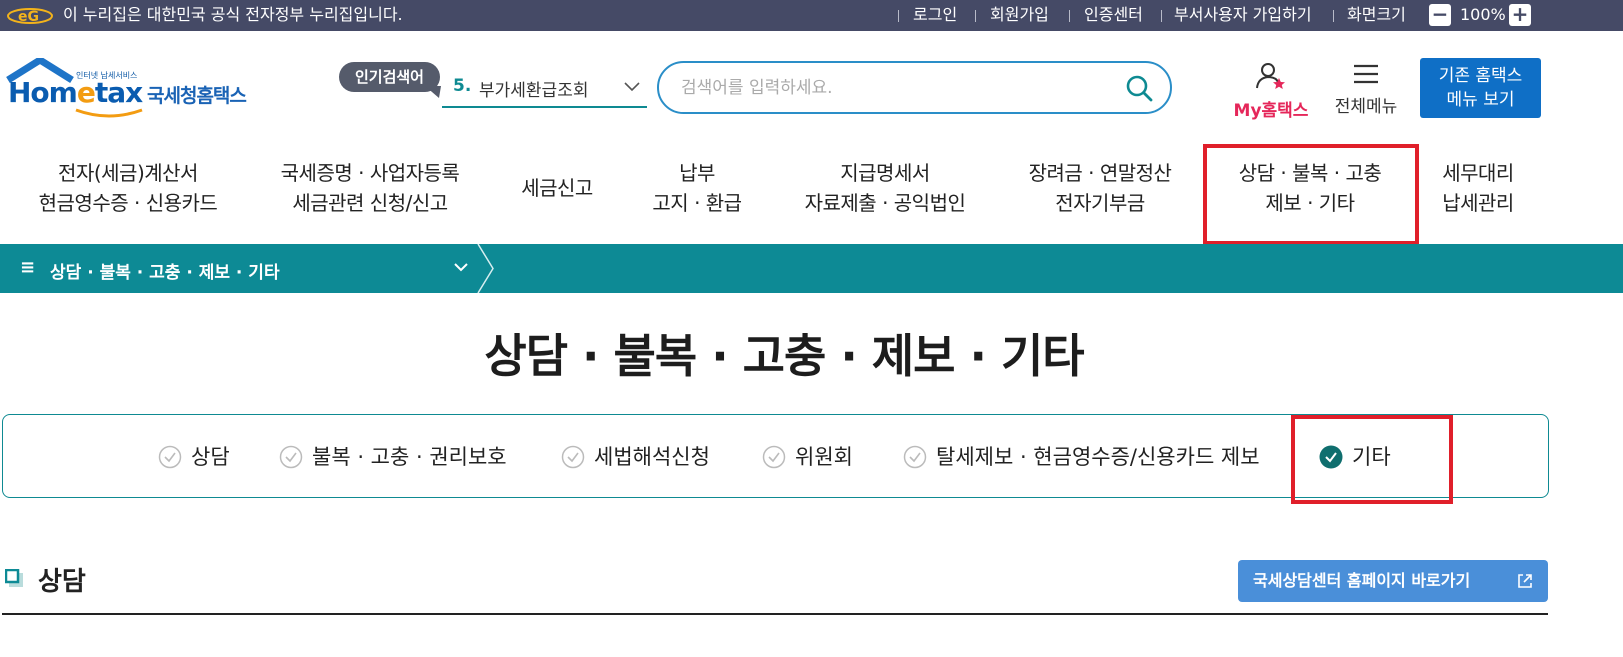  What do you see at coordinates (1371, 457) in the screenshot?
I see `tab-label: 기타` at bounding box center [1371, 457].